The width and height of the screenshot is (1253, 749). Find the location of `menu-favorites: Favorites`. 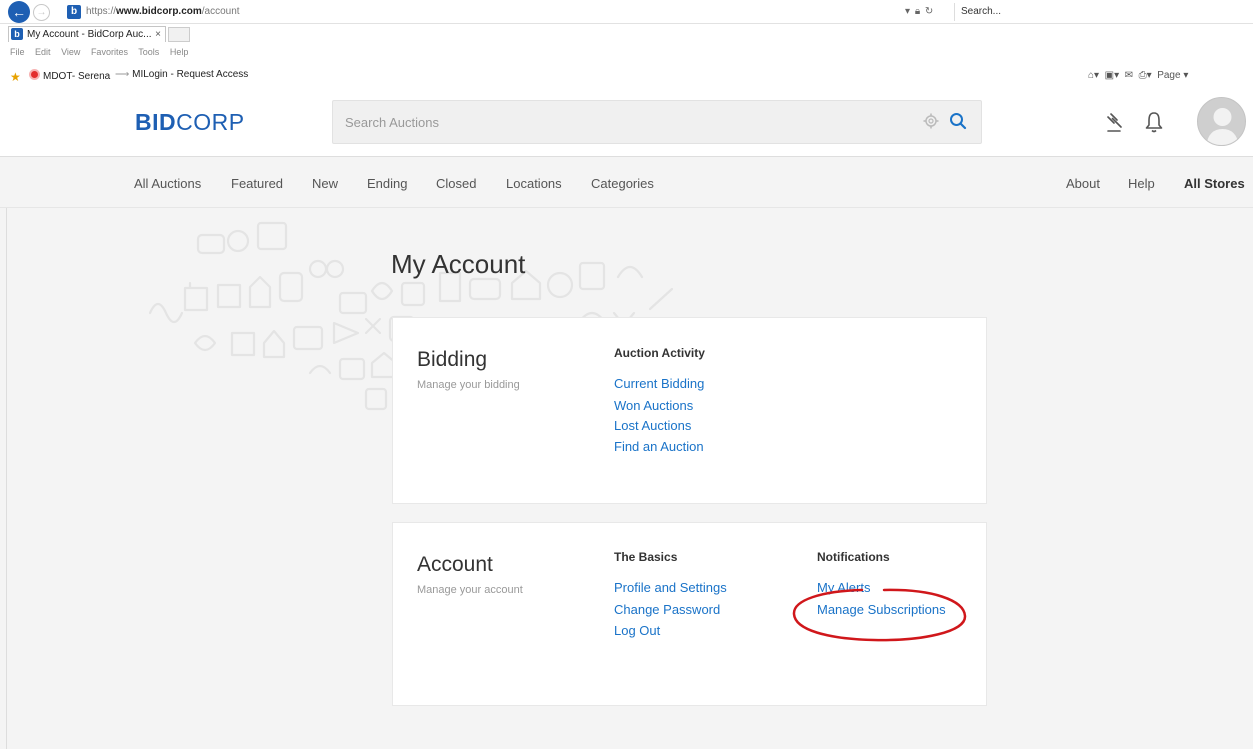

menu-favorites: Favorites is located at coordinates (109, 52).